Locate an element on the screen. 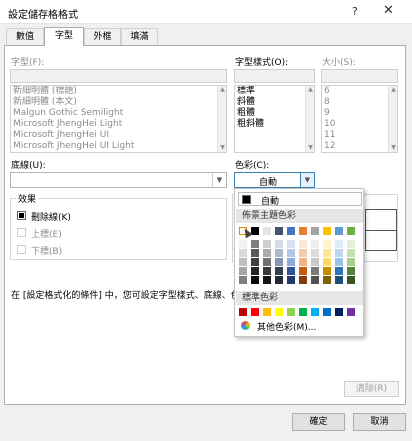 This screenshot has height=441, width=412. list-item: 新細明體 (標題) is located at coordinates (118, 91).